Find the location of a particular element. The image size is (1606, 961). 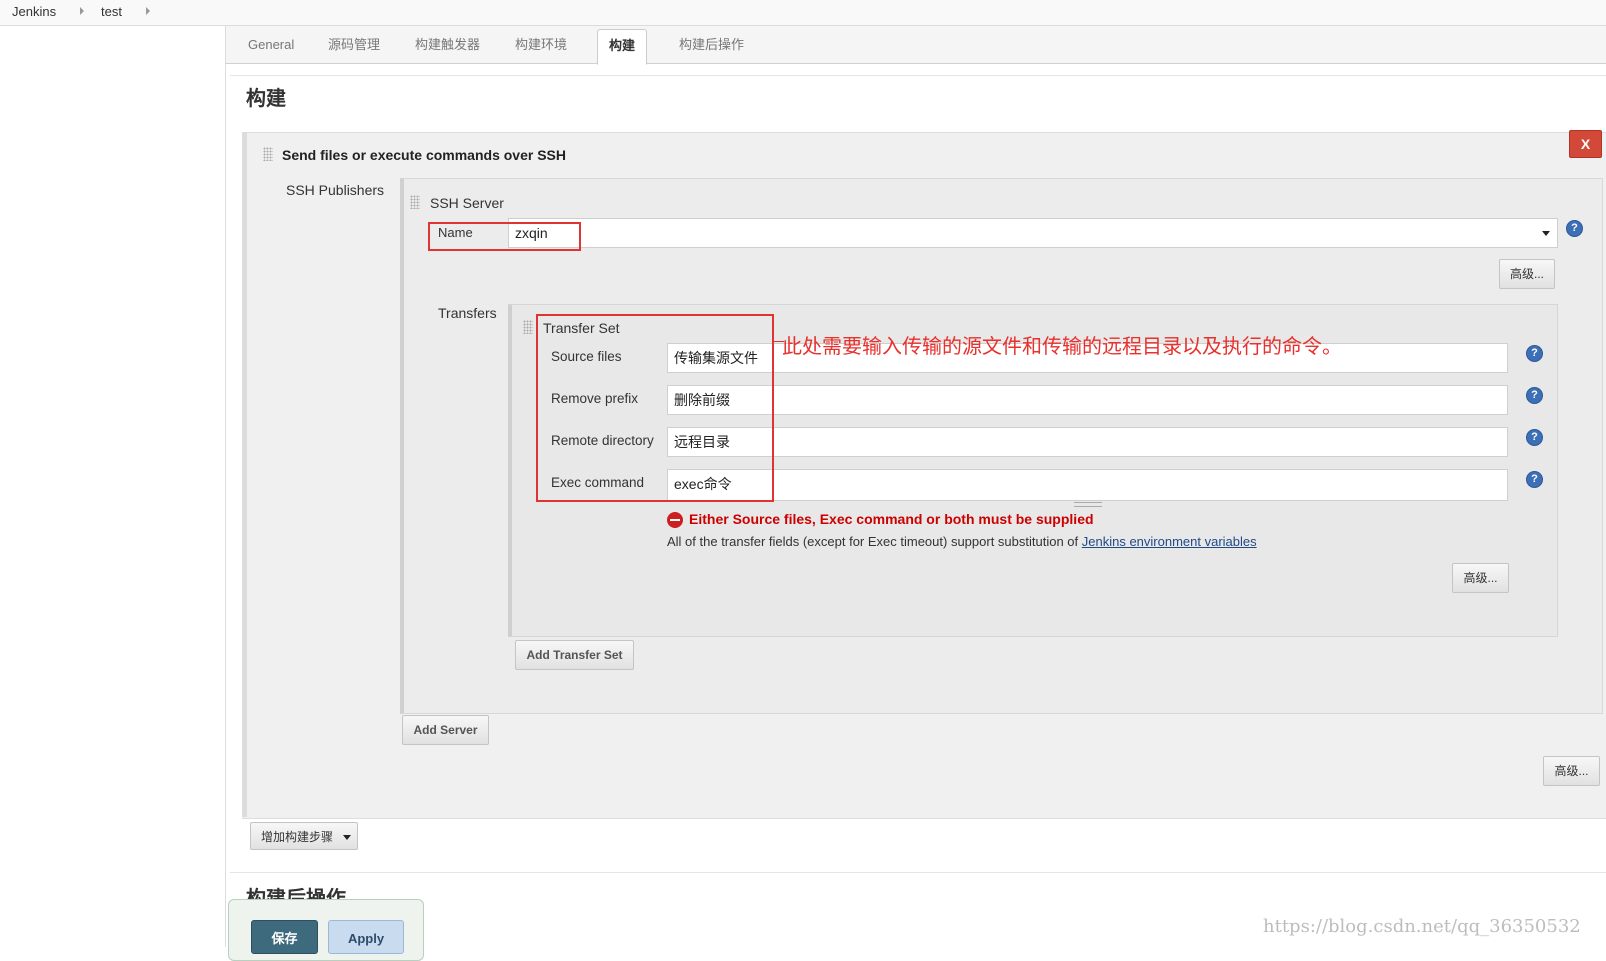

remote-directory-label: Remote directory is located at coordinates (602, 440).